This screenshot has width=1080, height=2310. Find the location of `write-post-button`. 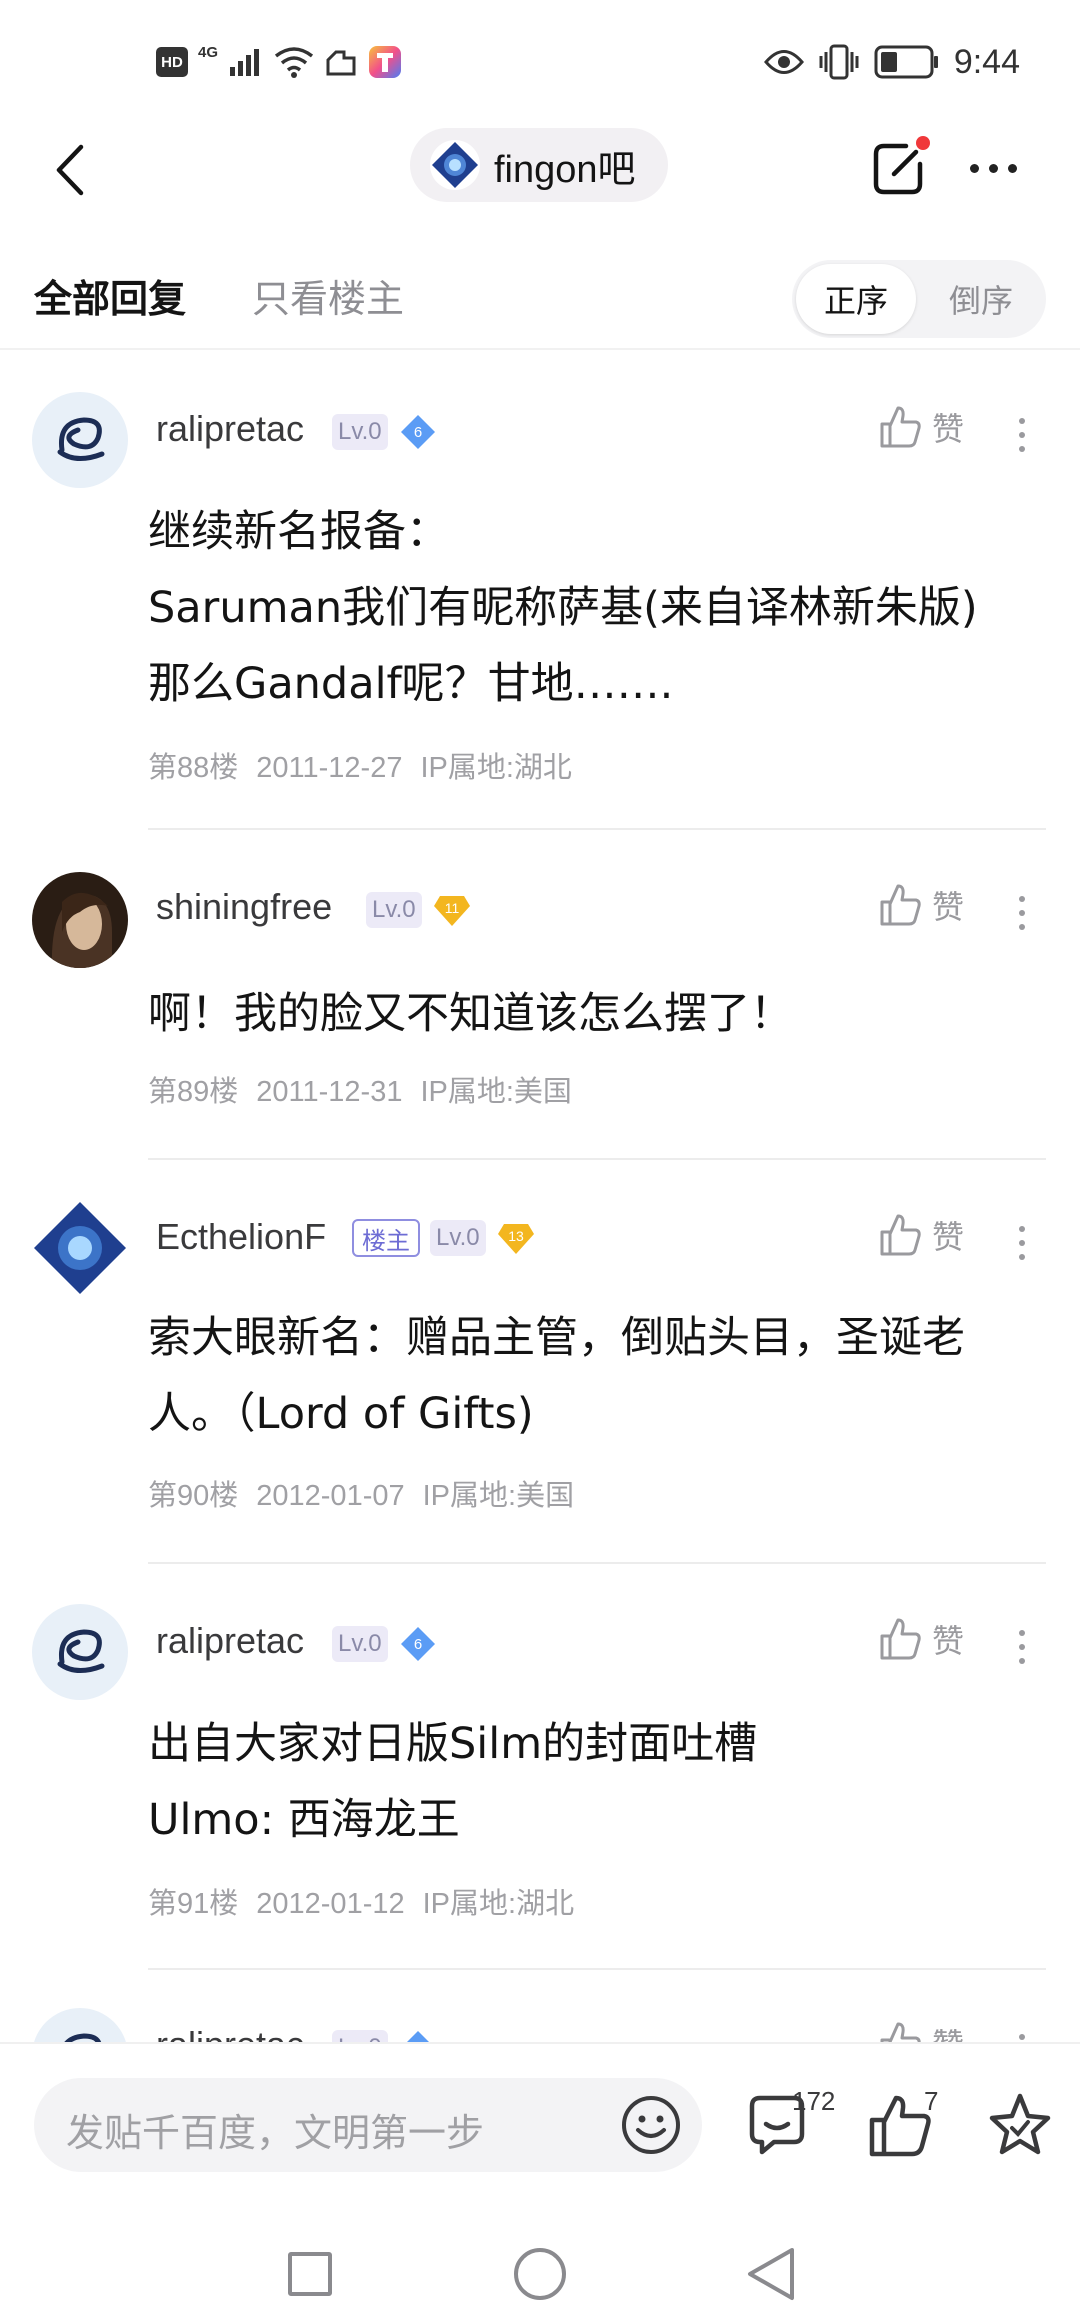

write-post-button is located at coordinates (899, 167).